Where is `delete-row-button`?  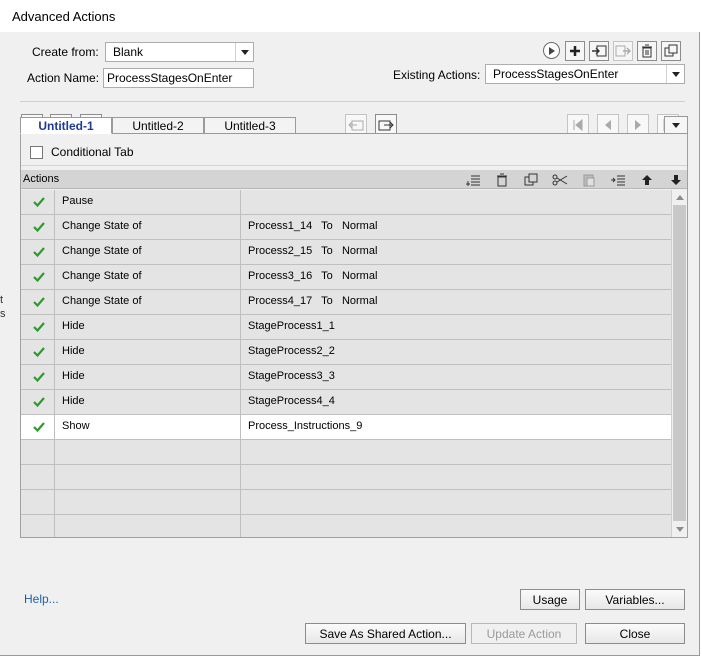 delete-row-button is located at coordinates (502, 179).